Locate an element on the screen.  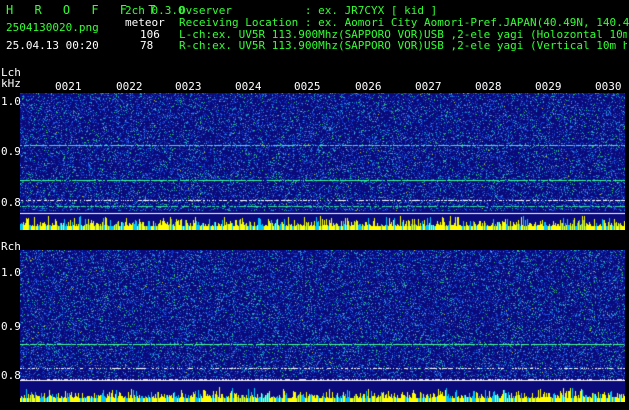
rch-label: Rch is located at coordinates (11, 246).